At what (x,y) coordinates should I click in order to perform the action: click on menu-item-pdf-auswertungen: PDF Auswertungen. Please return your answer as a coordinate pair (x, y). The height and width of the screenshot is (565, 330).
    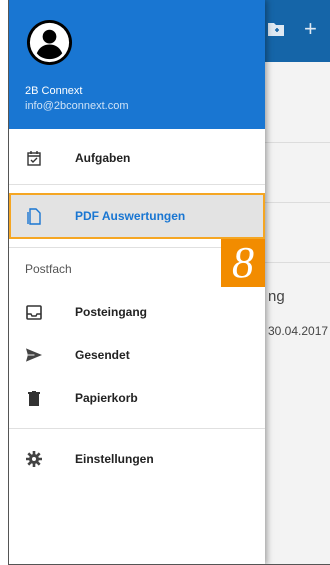
    Looking at the image, I should click on (137, 216).